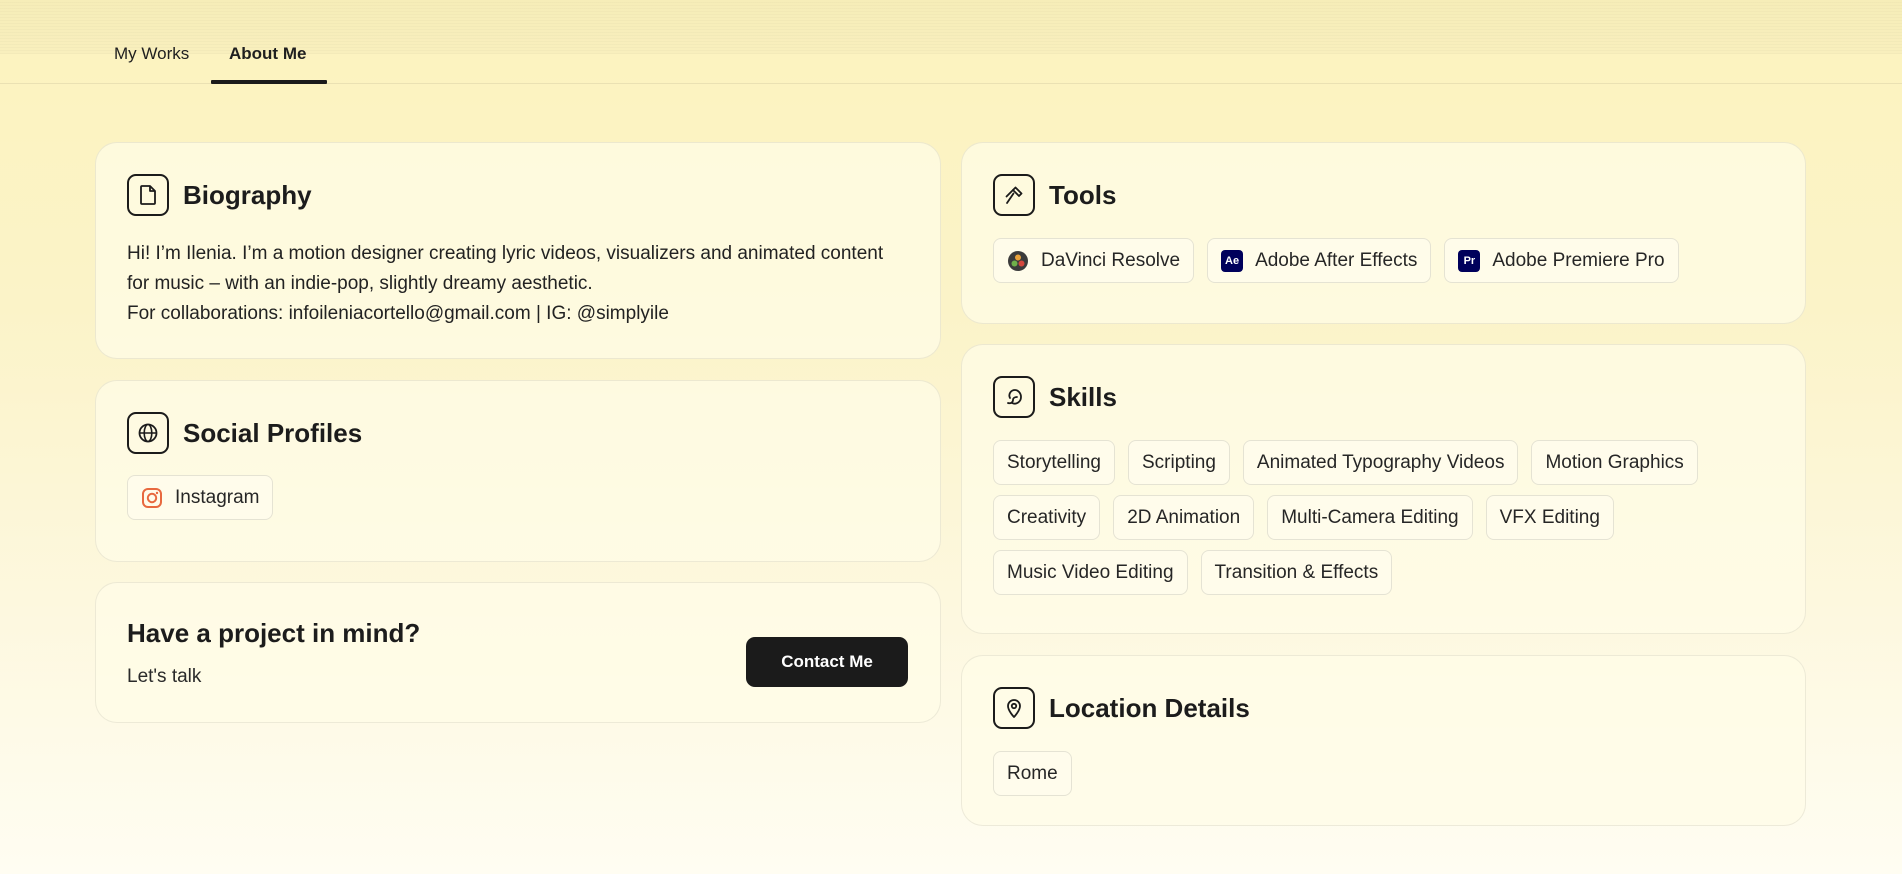 Image resolution: width=1902 pixels, height=874 pixels. What do you see at coordinates (269, 82) in the screenshot?
I see `active-tab-indicator` at bounding box center [269, 82].